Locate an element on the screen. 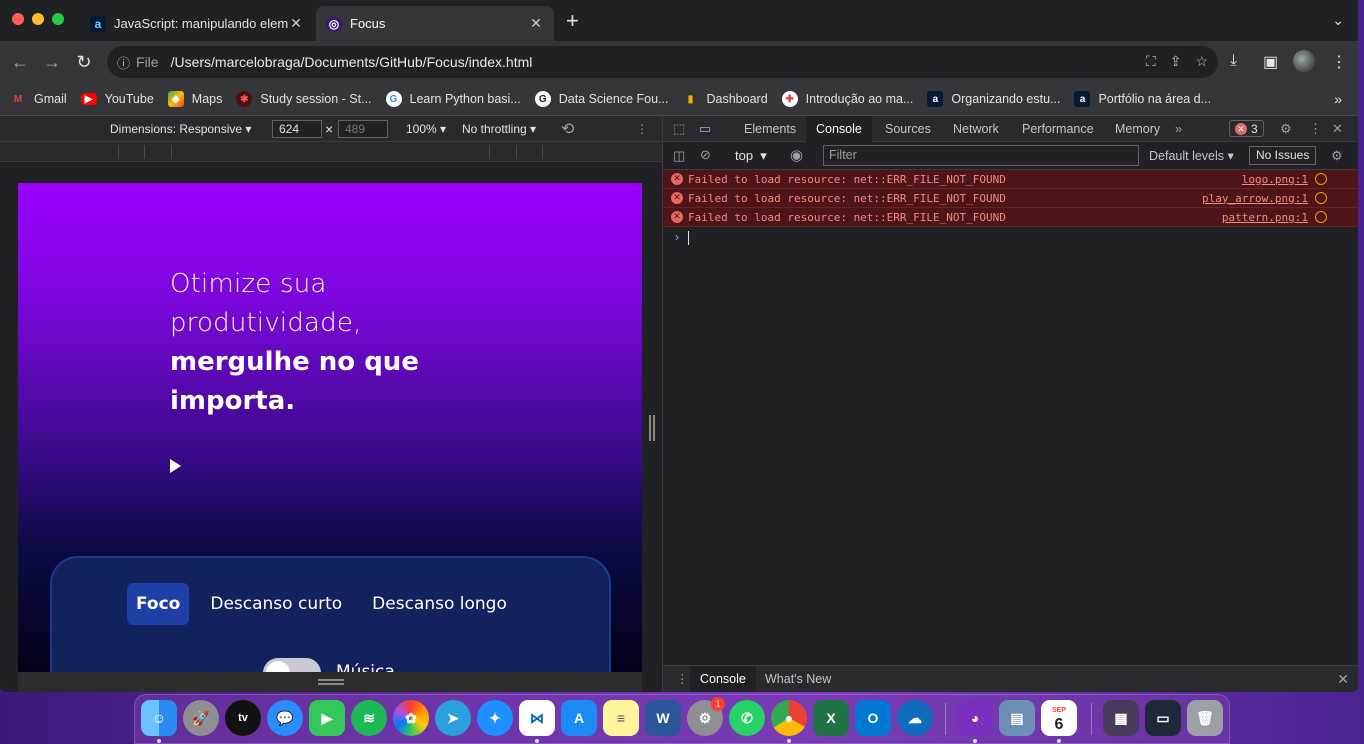 The image size is (1364, 744). drawer-kebab-icon: ⋮ is located at coordinates (682, 678).